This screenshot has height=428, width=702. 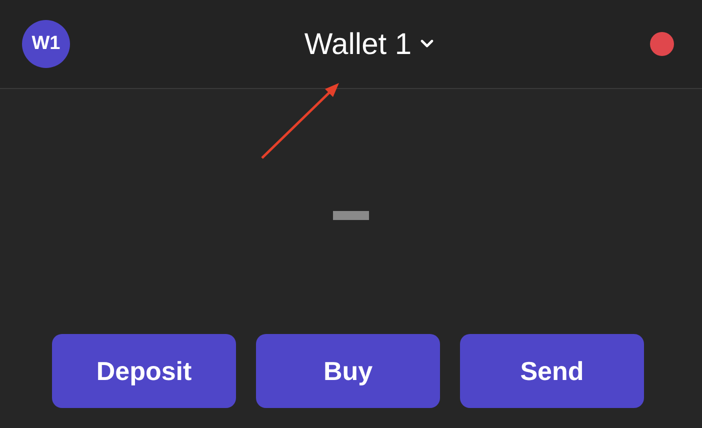 I want to click on balance-placeholder, so click(x=351, y=215).